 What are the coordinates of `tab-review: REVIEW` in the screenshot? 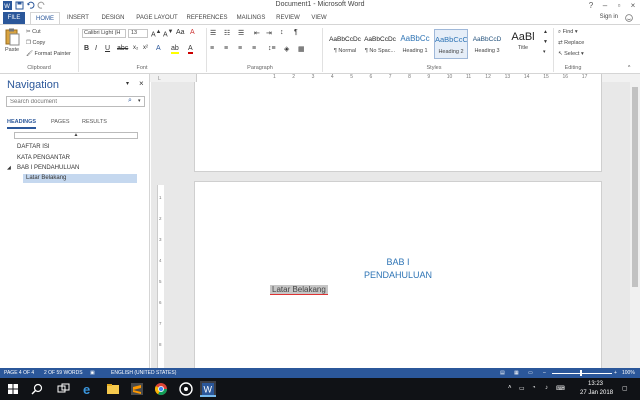 It's located at (288, 18).